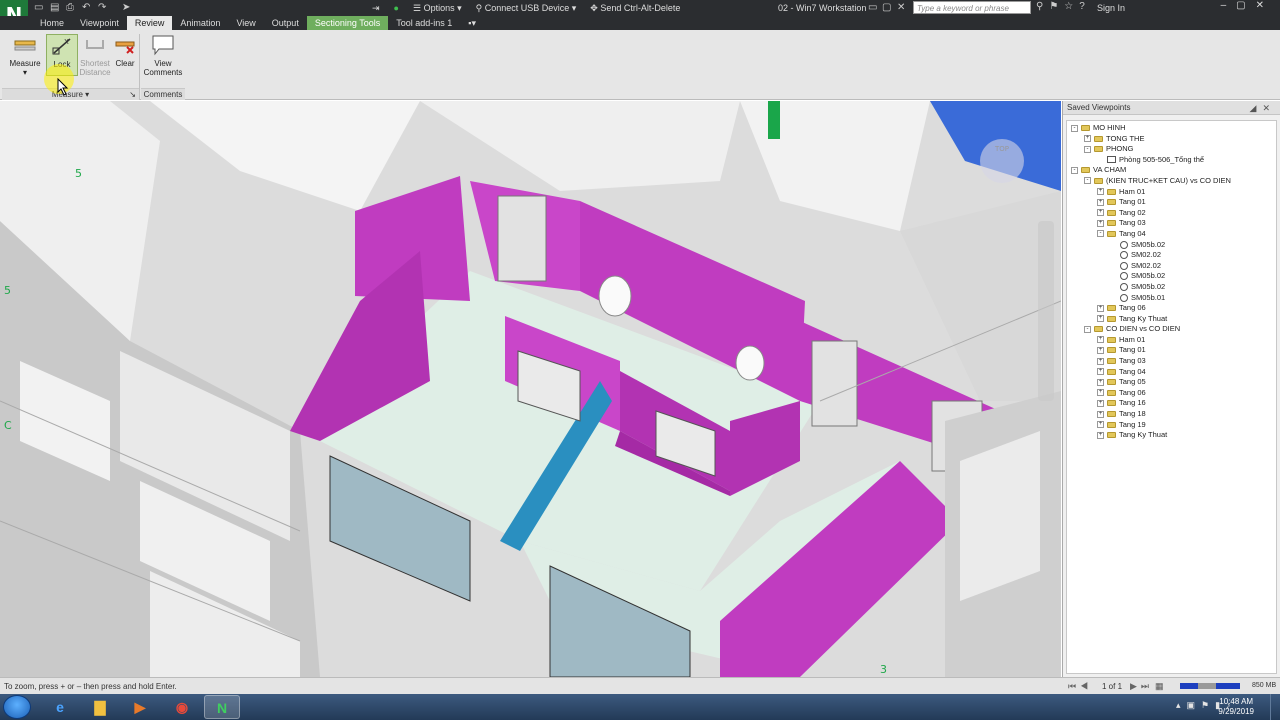 This screenshot has height=720, width=1280. What do you see at coordinates (1171, 382) in the screenshot?
I see `tree-node: + Tang 05` at bounding box center [1171, 382].